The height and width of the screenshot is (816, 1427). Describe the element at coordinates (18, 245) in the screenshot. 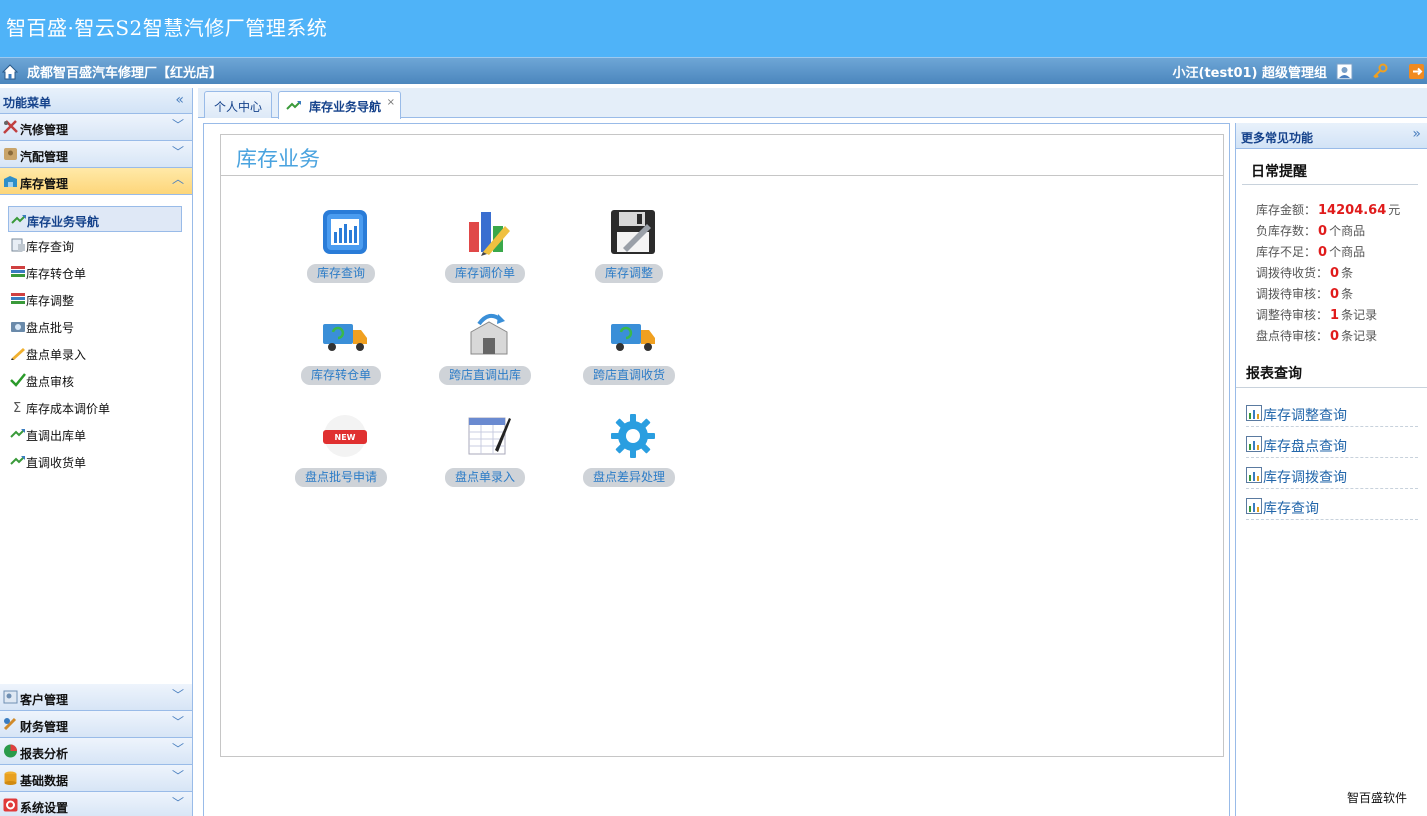

I see `document-icon` at that location.